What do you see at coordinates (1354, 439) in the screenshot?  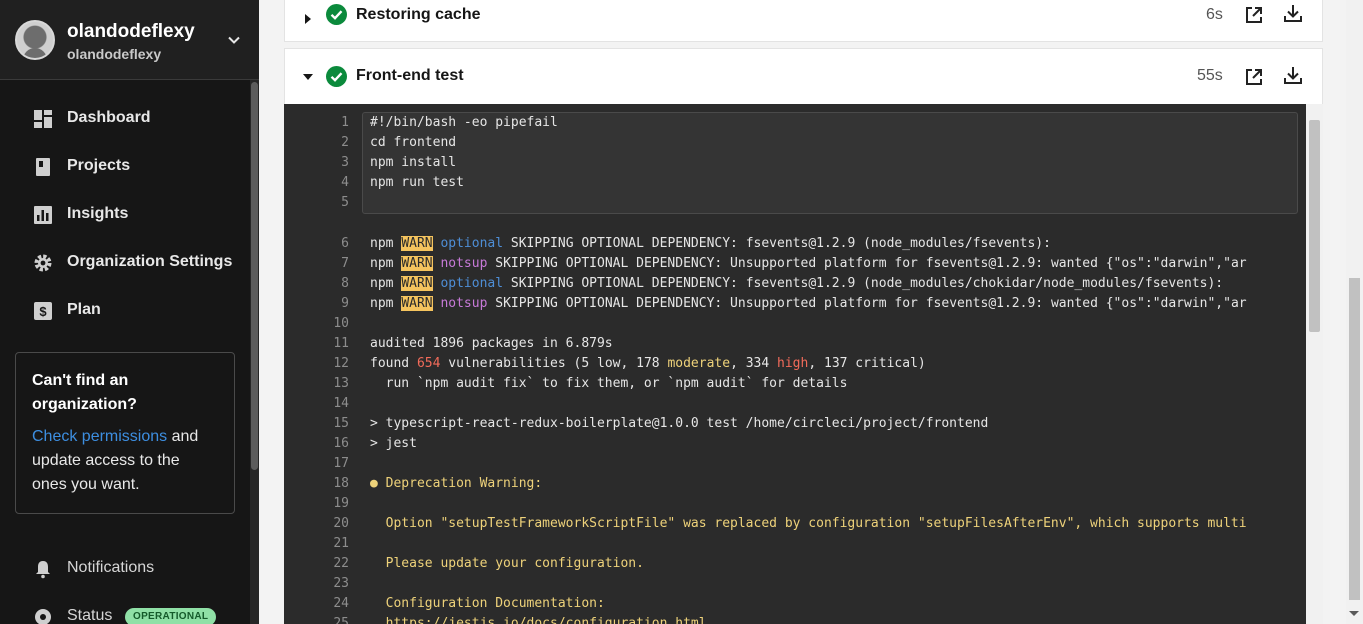 I see `page-scrollbar-thumb` at bounding box center [1354, 439].